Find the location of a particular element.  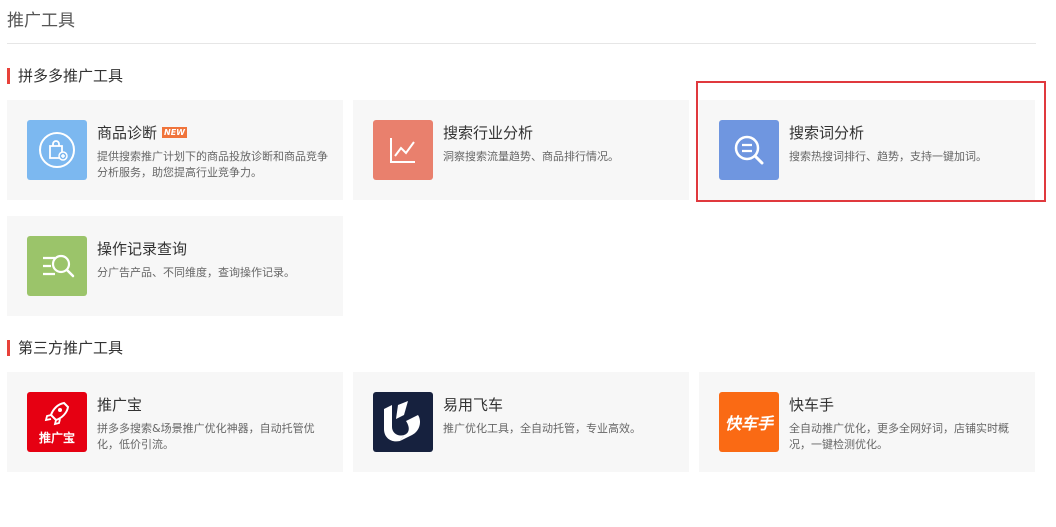

tool-desc: 拼多多搜索&场景推广优化神器，自动托管优化，低价引流。 is located at coordinates (206, 436).